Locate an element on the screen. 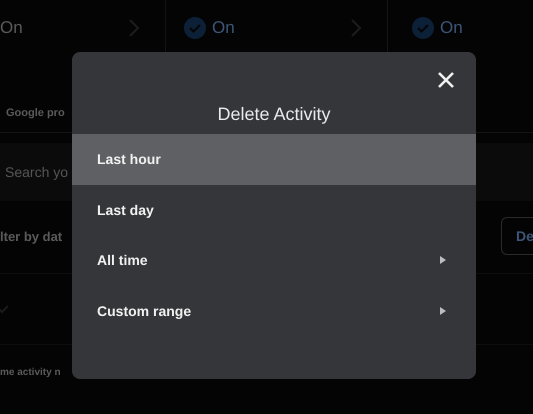  filter-label: lter by dat is located at coordinates (31, 236).